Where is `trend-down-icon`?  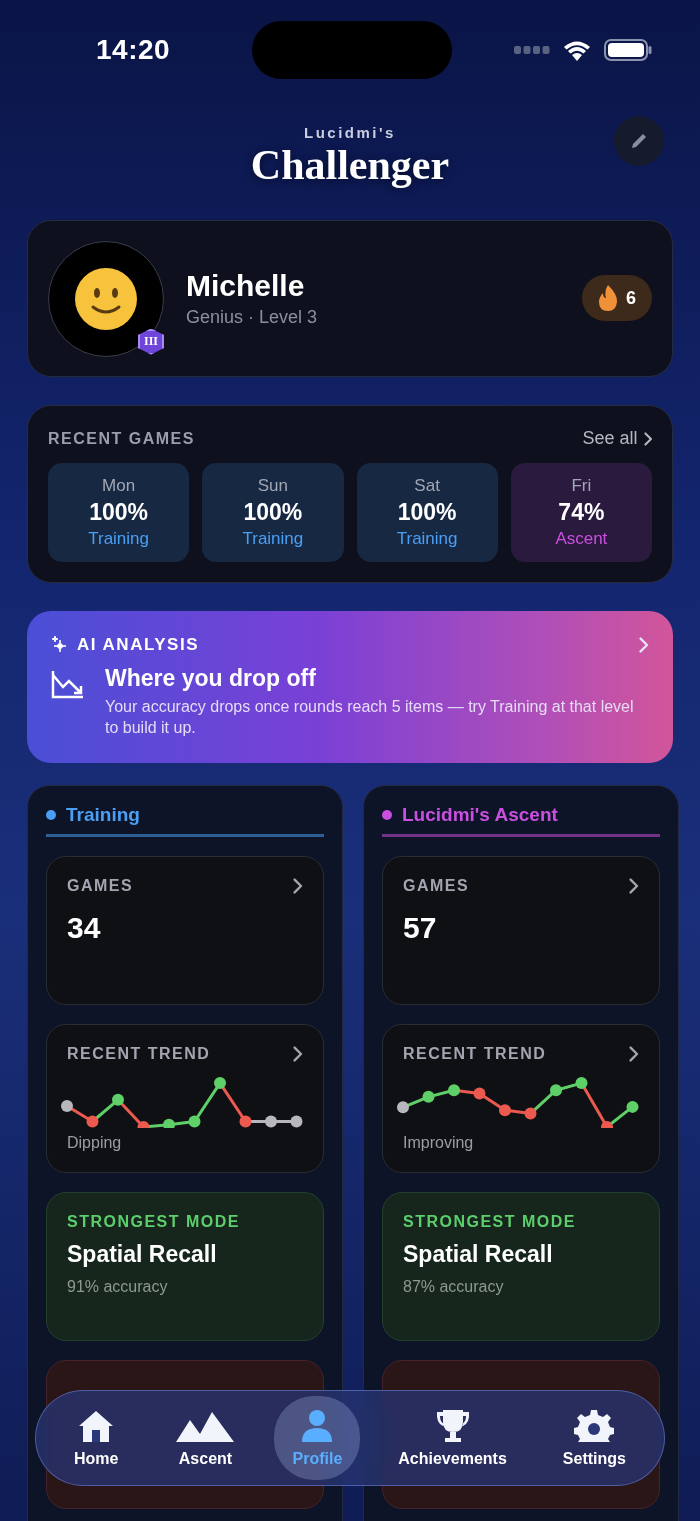
trend-down-icon is located at coordinates (68, 684).